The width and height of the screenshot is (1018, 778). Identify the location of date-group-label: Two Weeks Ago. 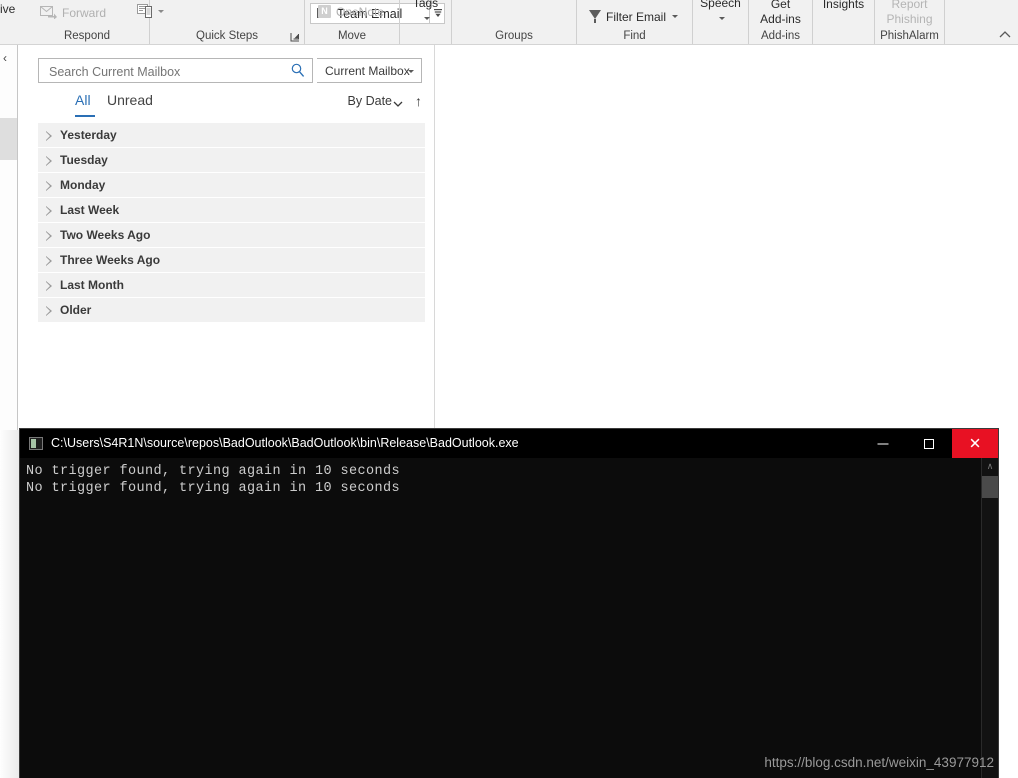
(105, 235).